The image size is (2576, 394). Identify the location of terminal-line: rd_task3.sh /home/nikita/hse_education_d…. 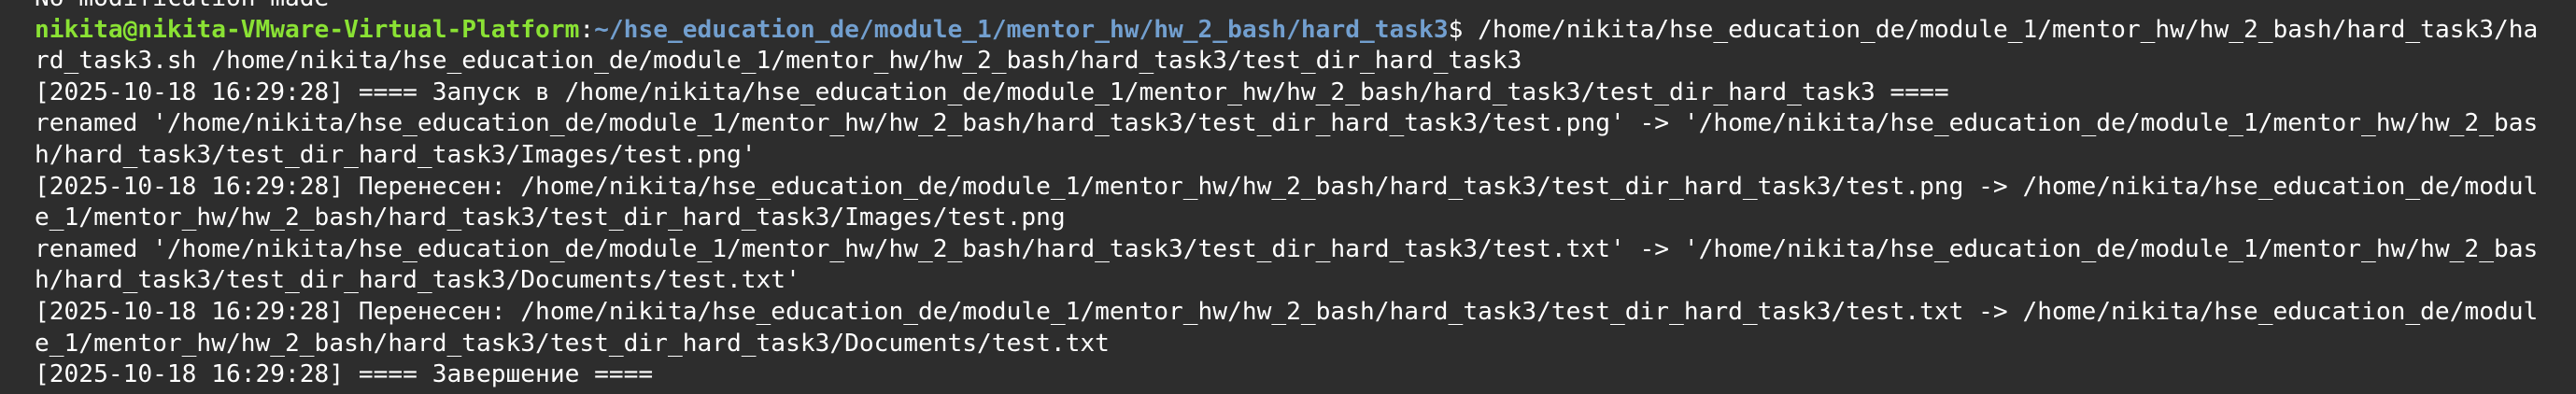
(1305, 61).